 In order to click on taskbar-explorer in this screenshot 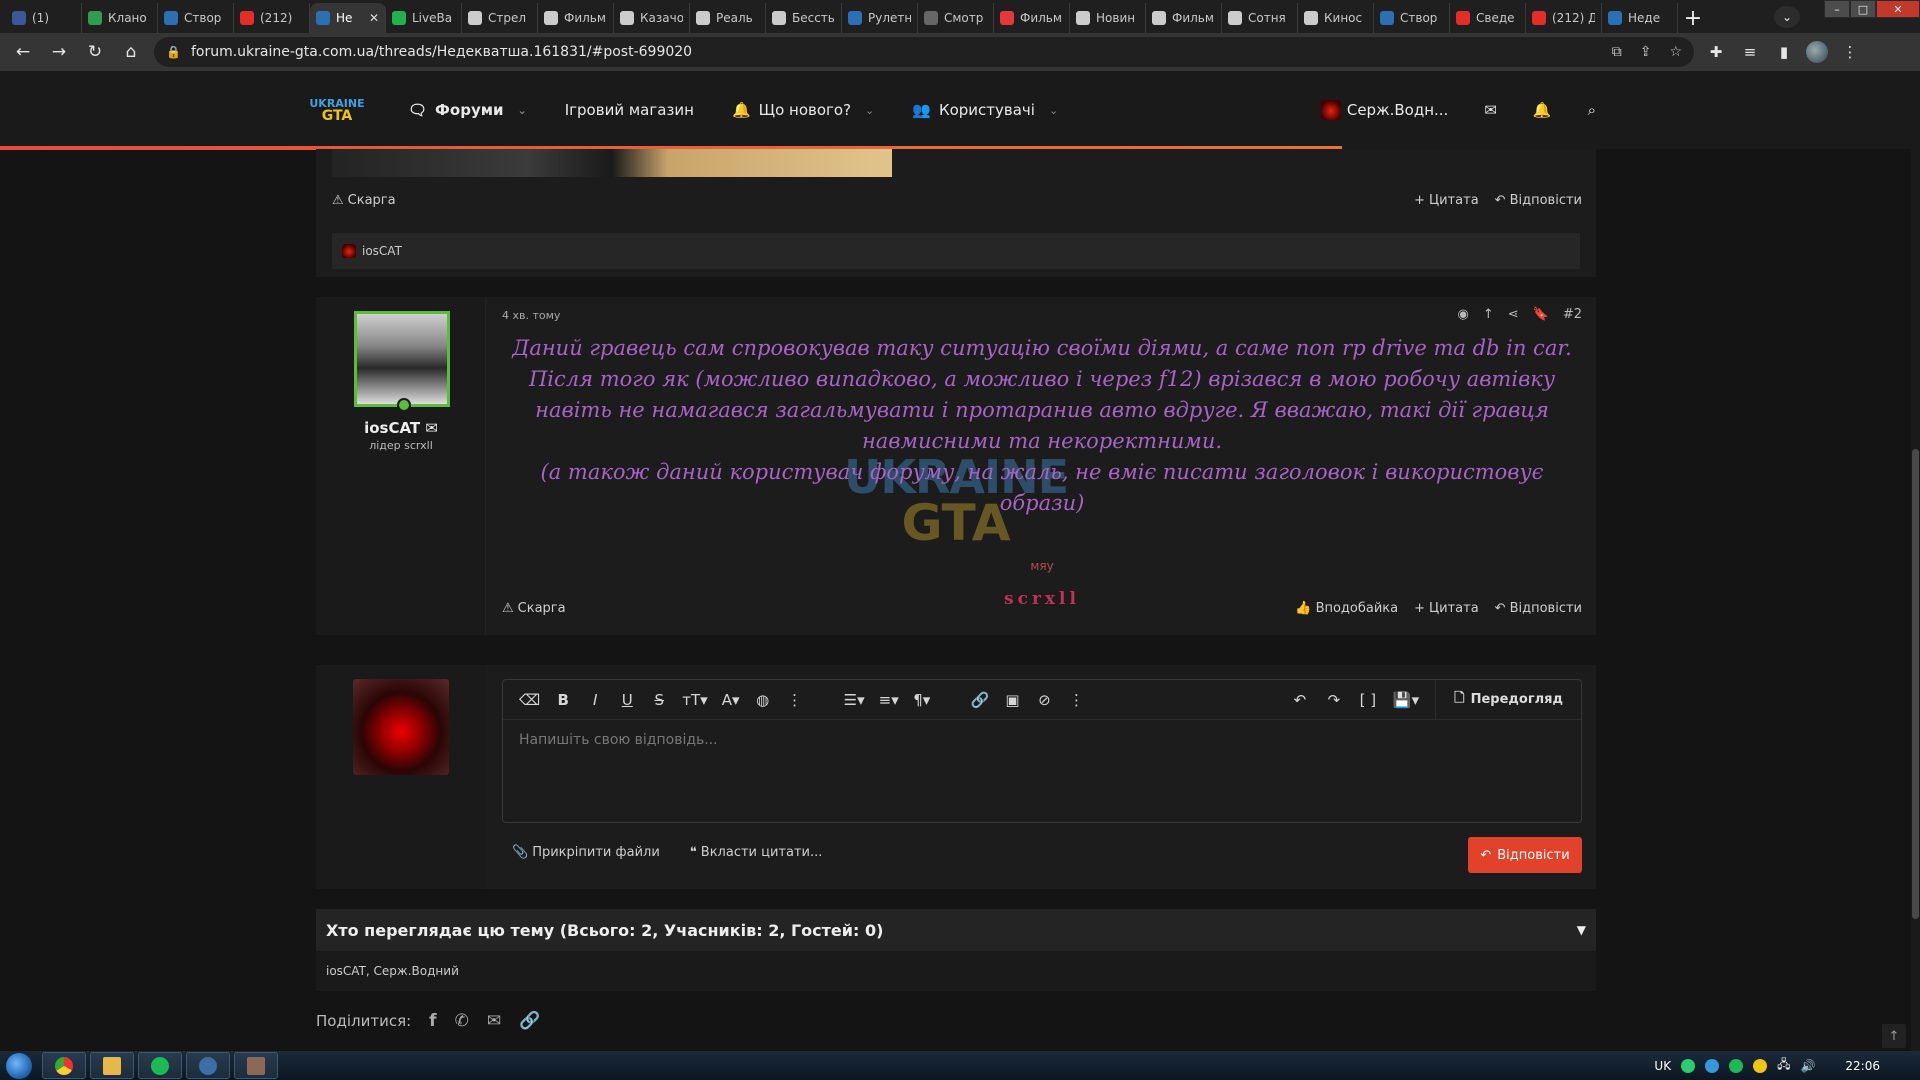, I will do `click(112, 1065)`.